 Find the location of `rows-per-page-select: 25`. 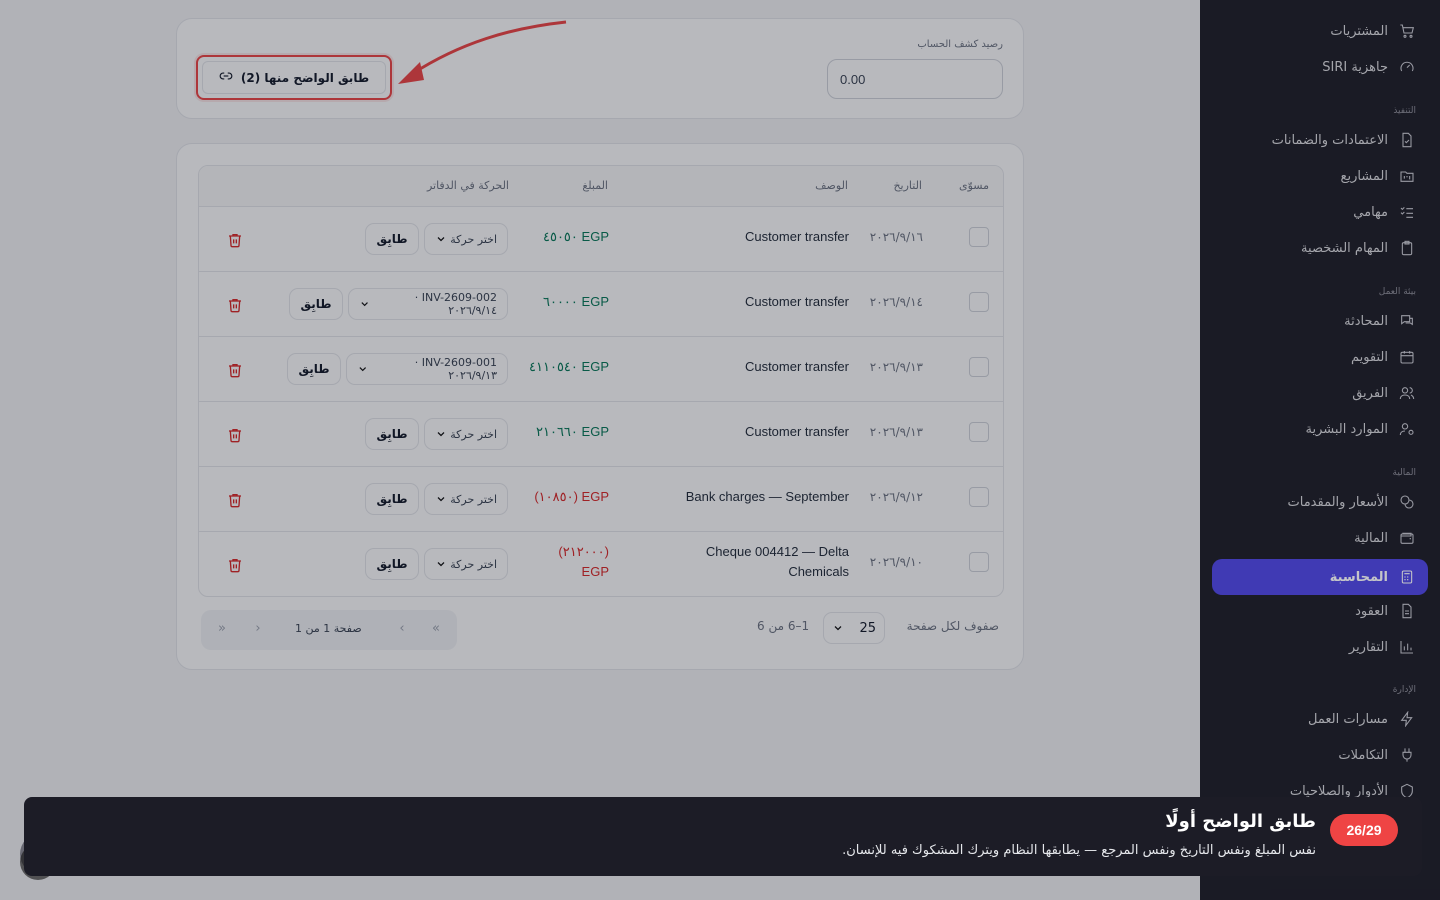

rows-per-page-select: 25 is located at coordinates (854, 628).